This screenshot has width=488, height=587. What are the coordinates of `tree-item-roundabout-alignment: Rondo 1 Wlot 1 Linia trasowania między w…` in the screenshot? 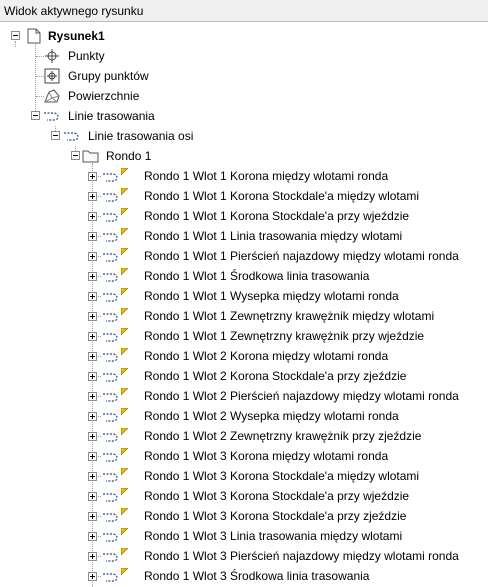 It's located at (244, 236).